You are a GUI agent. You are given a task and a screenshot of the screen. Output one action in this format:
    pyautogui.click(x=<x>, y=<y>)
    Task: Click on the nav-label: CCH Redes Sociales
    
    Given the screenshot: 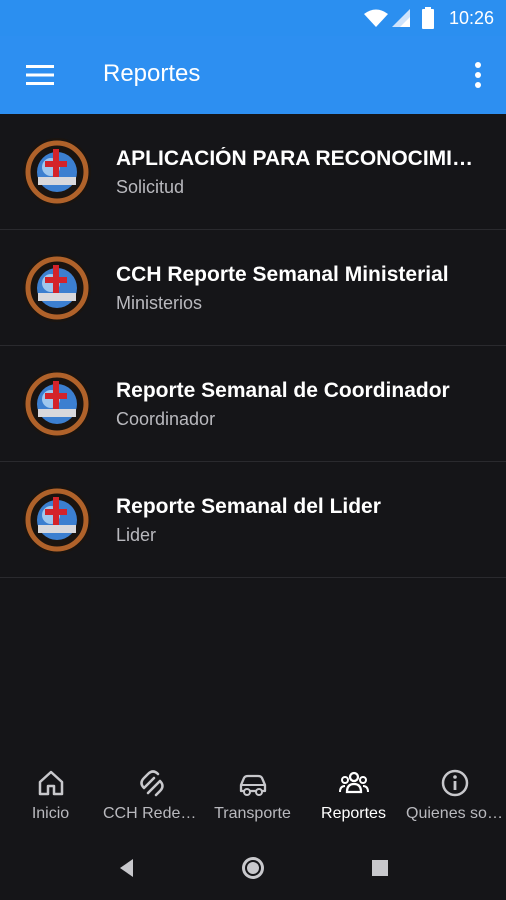 What is the action you would take?
    pyautogui.click(x=152, y=813)
    